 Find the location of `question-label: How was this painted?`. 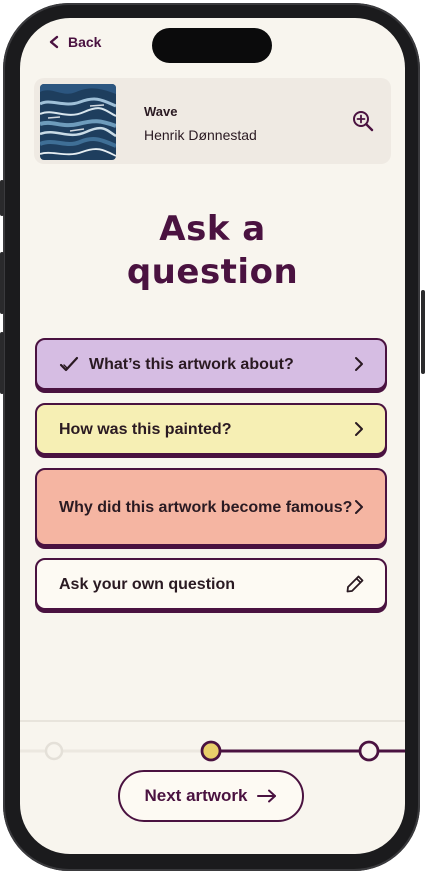

question-label: How was this painted? is located at coordinates (145, 429).